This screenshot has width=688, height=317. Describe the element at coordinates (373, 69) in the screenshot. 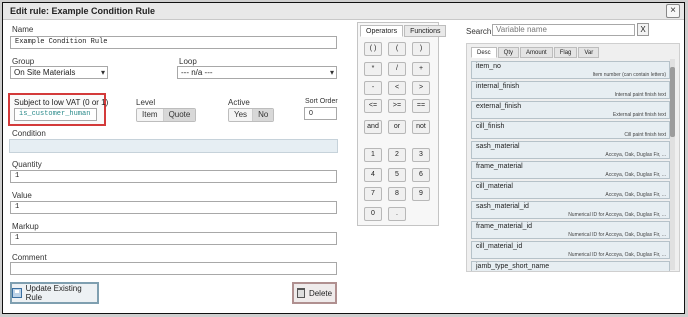

I see `calc-key: *` at that location.